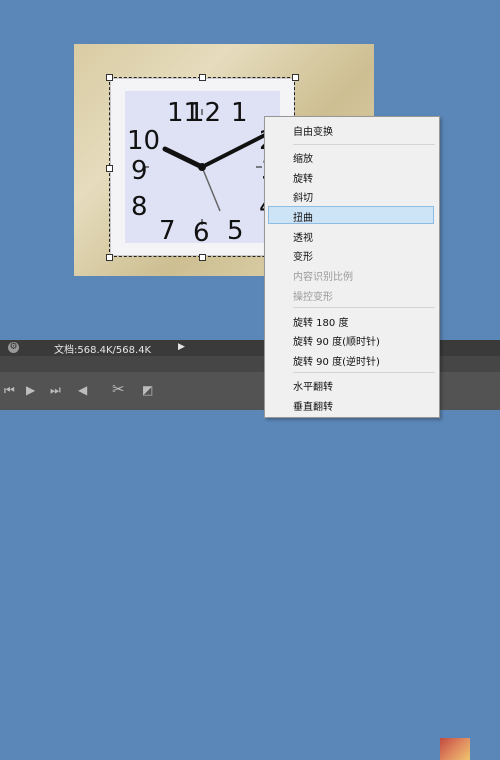  What do you see at coordinates (303, 216) in the screenshot?
I see `menu-item-distort: 扭曲` at bounding box center [303, 216].